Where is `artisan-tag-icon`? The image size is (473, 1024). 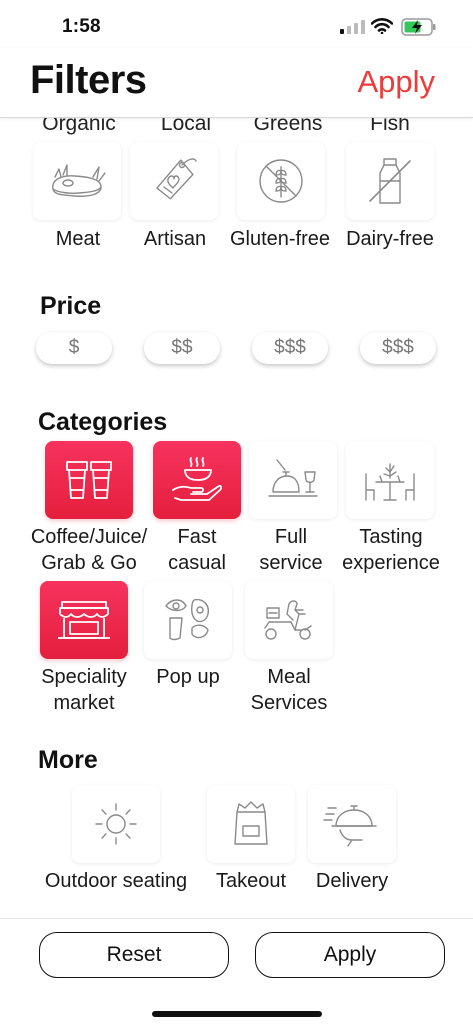
artisan-tag-icon is located at coordinates (176, 179).